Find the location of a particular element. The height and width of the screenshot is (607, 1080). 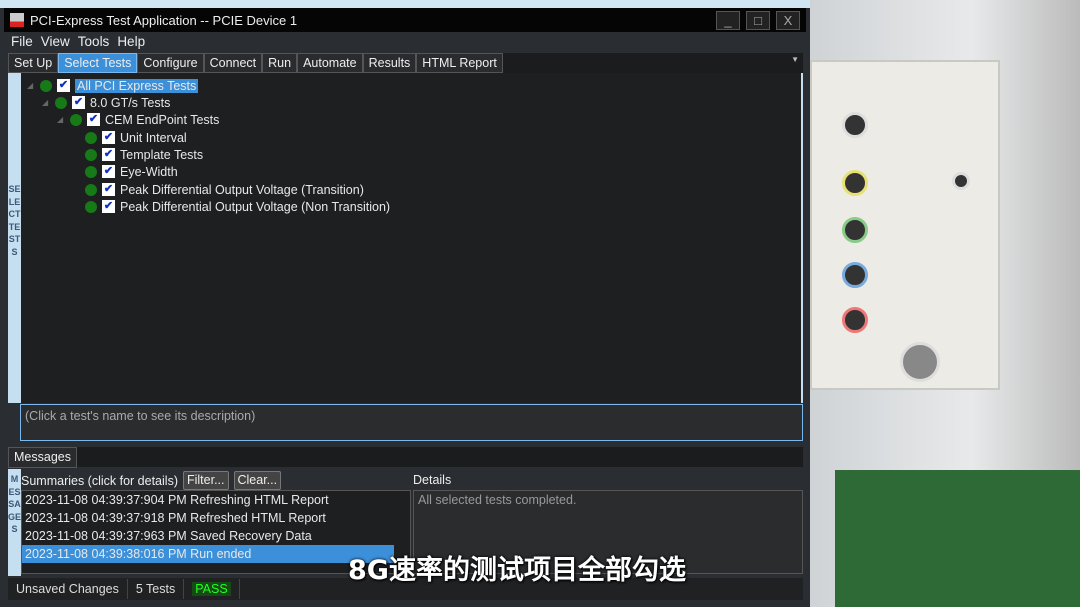

tree-node-label: All PCI Express Tests is located at coordinates (137, 85).